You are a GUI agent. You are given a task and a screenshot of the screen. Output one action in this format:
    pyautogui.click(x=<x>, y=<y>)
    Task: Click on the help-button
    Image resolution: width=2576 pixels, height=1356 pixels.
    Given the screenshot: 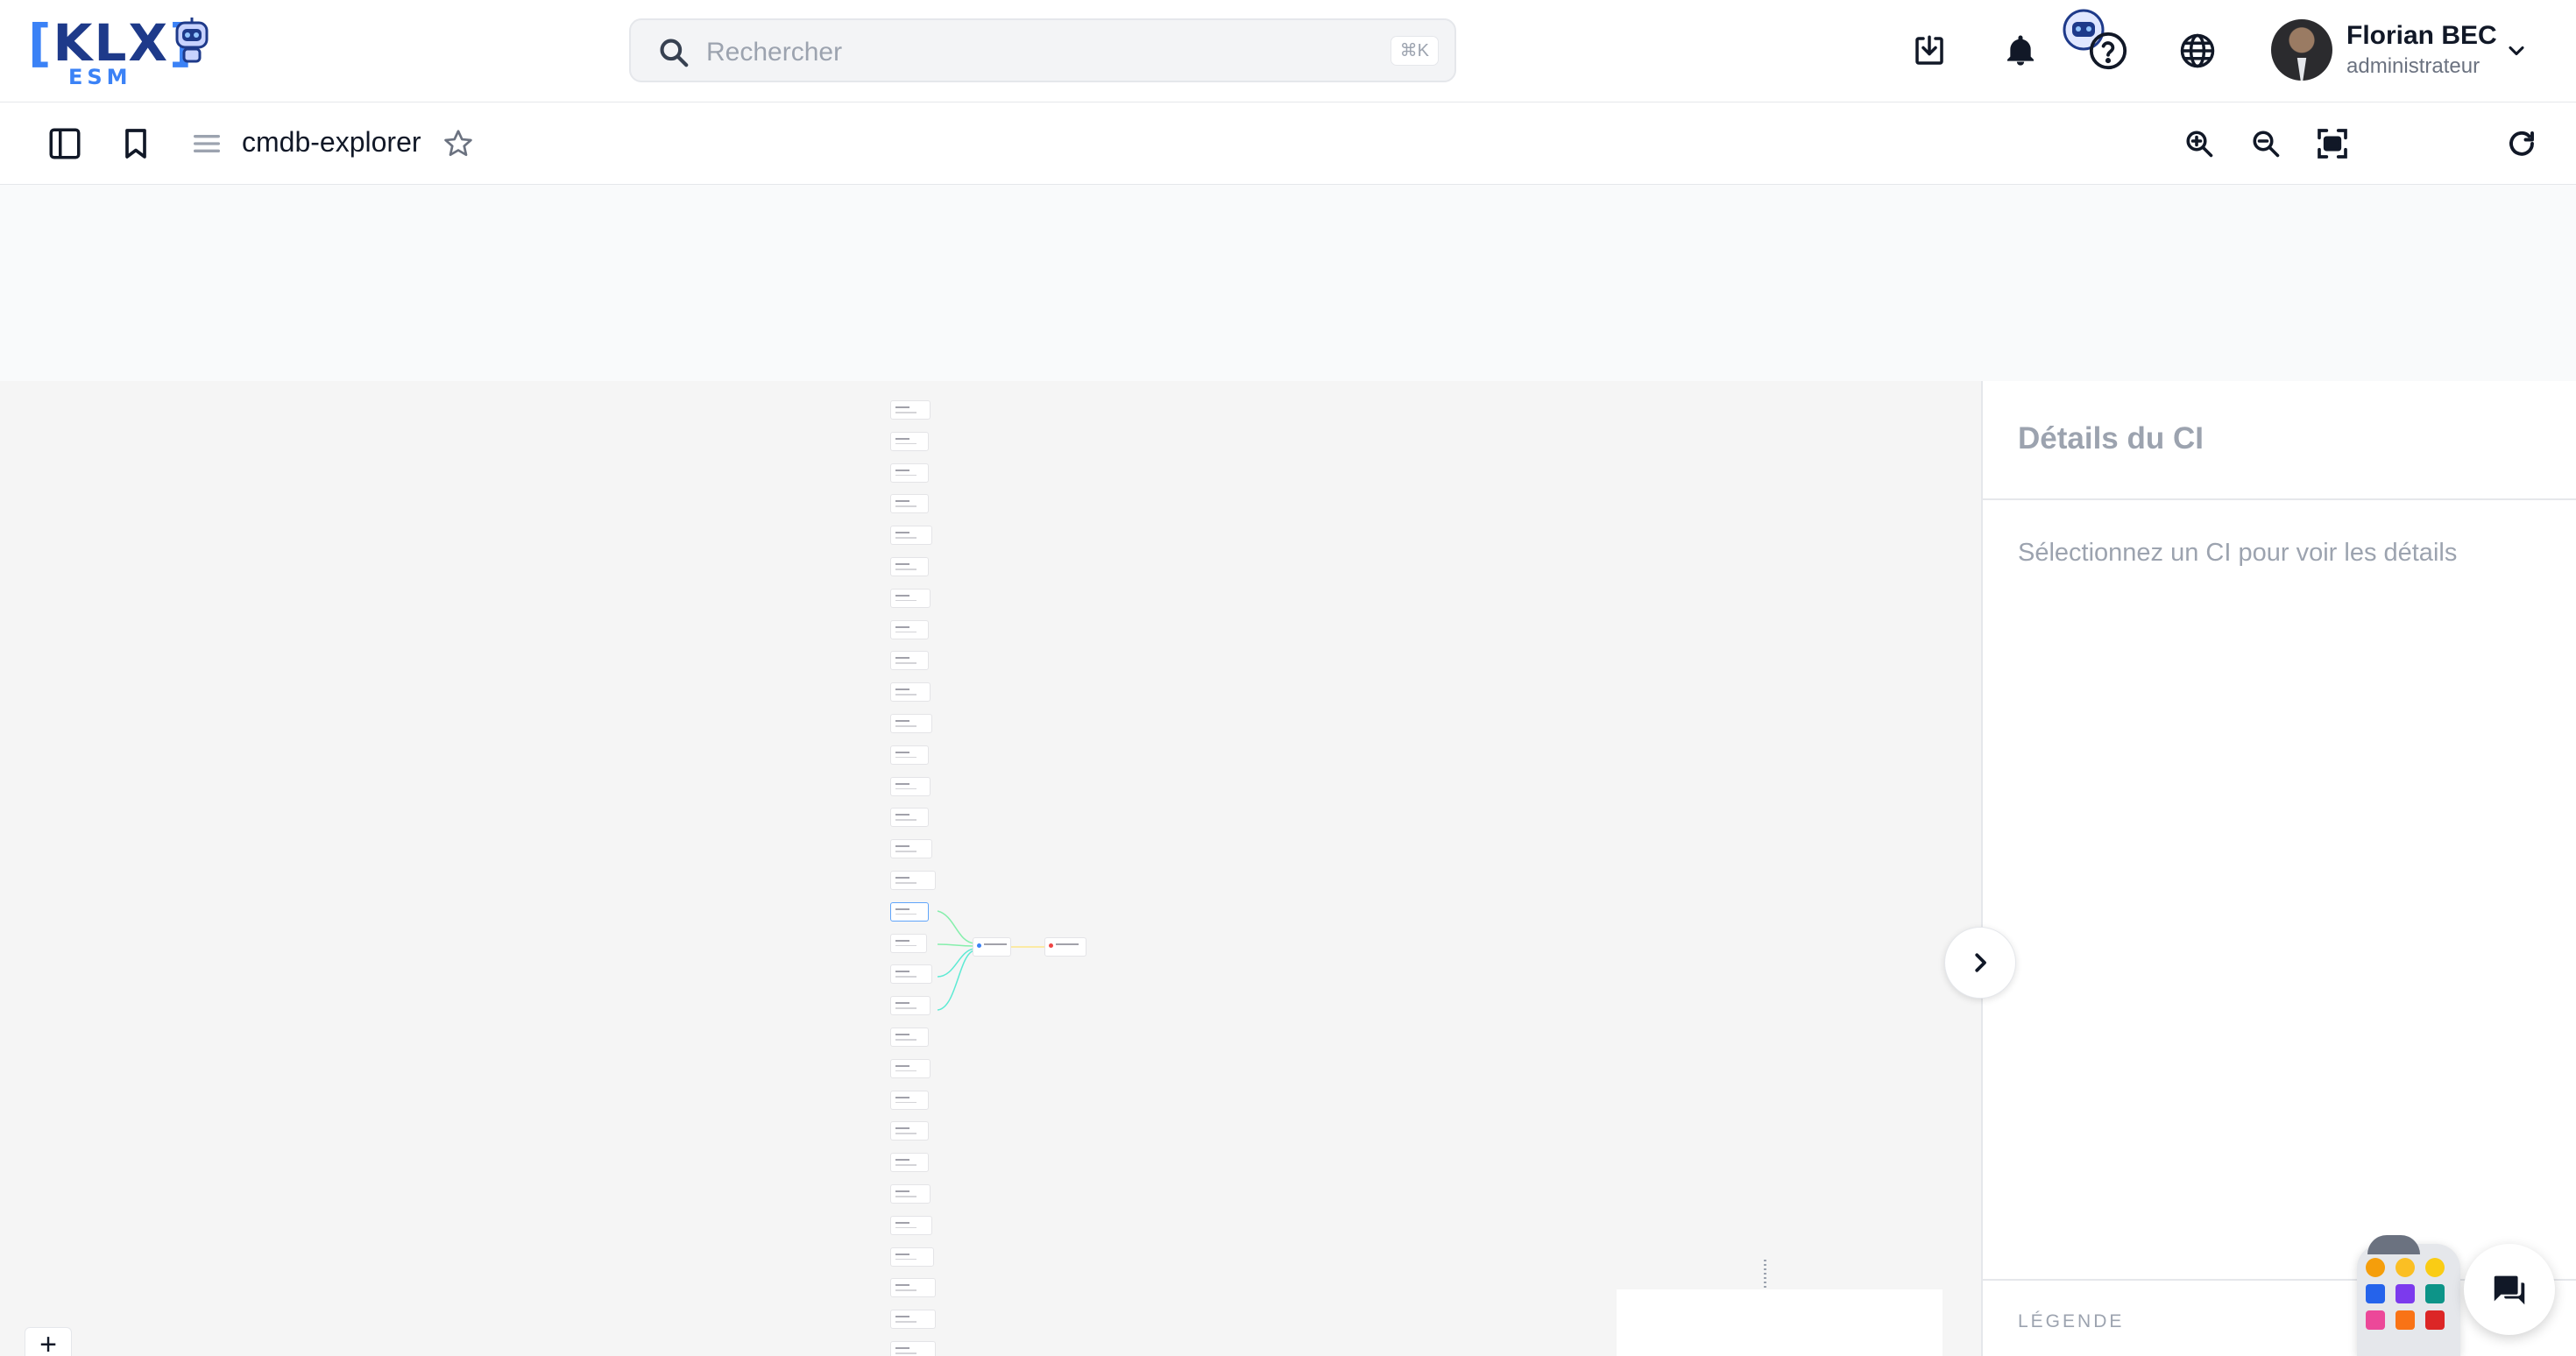 What is the action you would take?
    pyautogui.click(x=2108, y=51)
    